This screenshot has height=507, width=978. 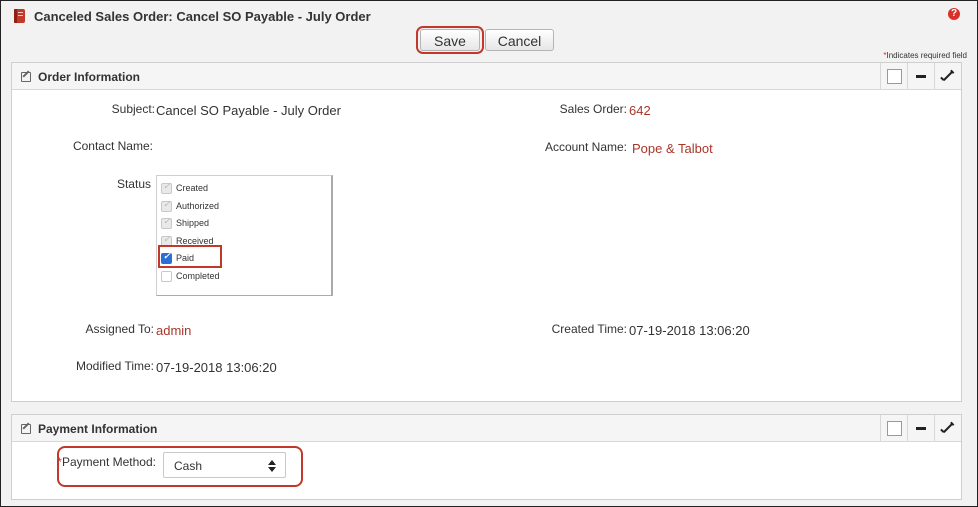 I want to click on created-time-value: 07-19-2018 13:06:20, so click(x=689, y=330).